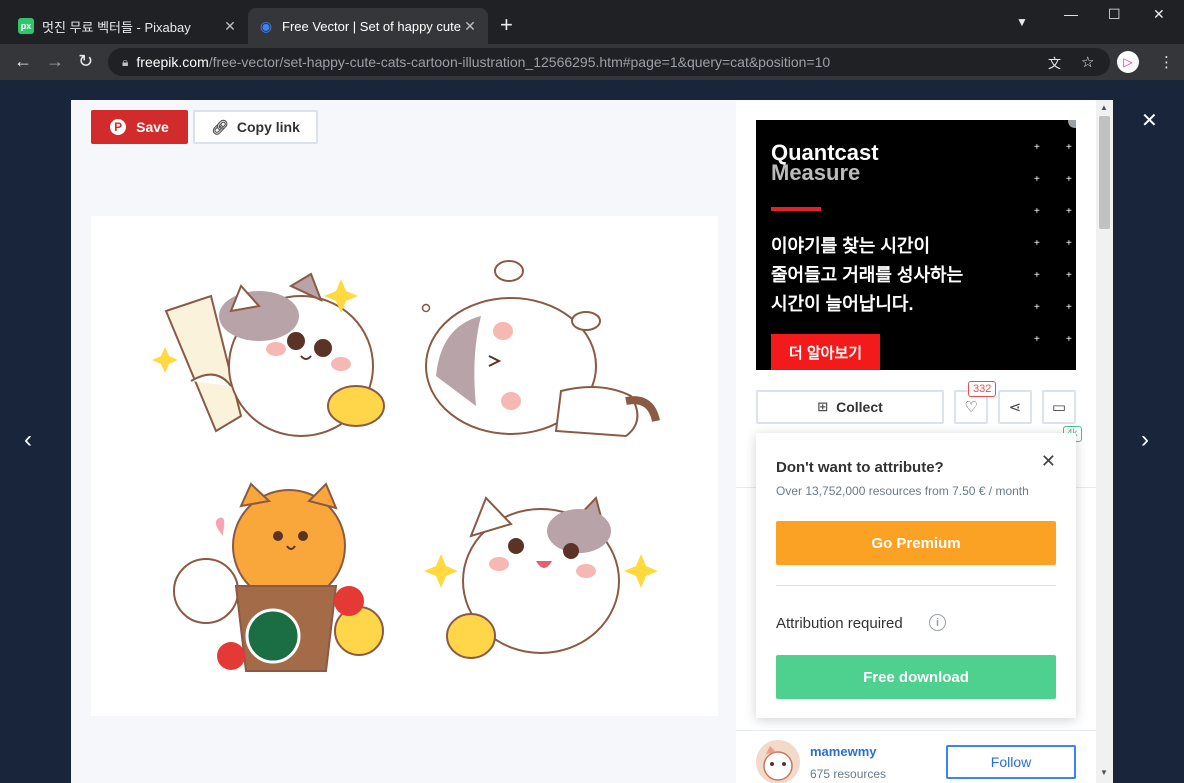 The height and width of the screenshot is (783, 1184). What do you see at coordinates (971, 407) in the screenshot?
I see `heart-icon: ♡` at bounding box center [971, 407].